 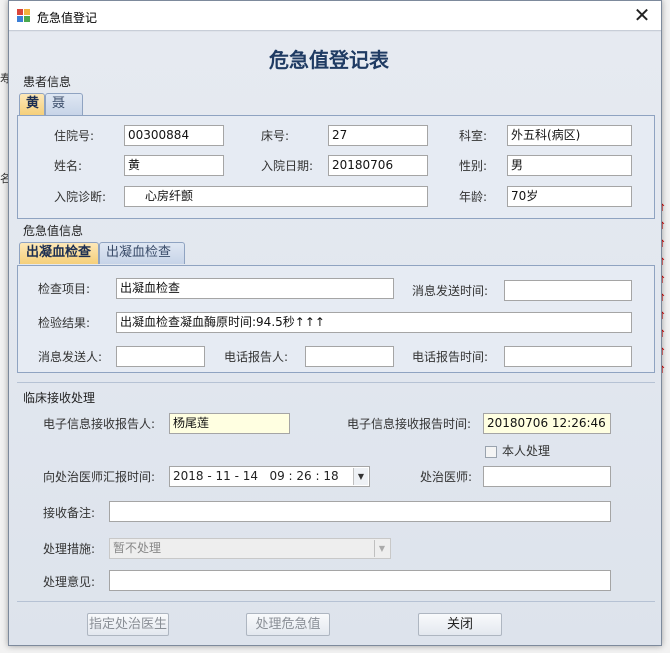 What do you see at coordinates (256, 476) in the screenshot?
I see `report-time-value: 2018 - 11 - 14 09 : 26 : 18` at bounding box center [256, 476].